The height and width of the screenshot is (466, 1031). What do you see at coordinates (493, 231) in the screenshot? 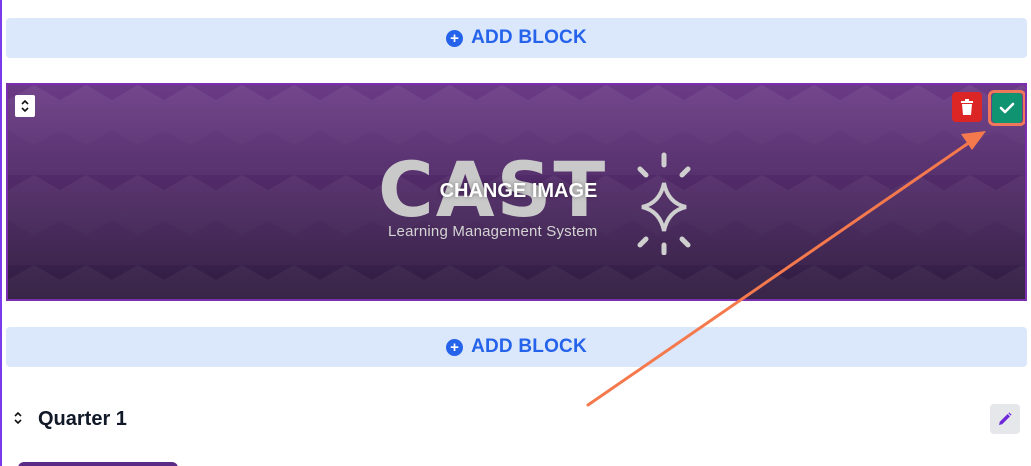
I see `logo-subtitle: Learning Management System` at bounding box center [493, 231].